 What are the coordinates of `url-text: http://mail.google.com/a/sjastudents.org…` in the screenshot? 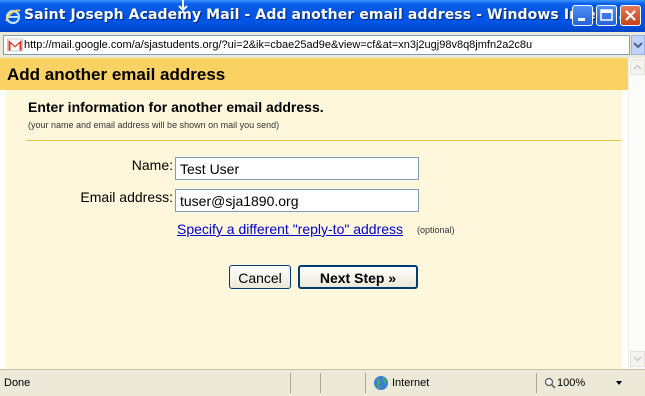 It's located at (278, 45).